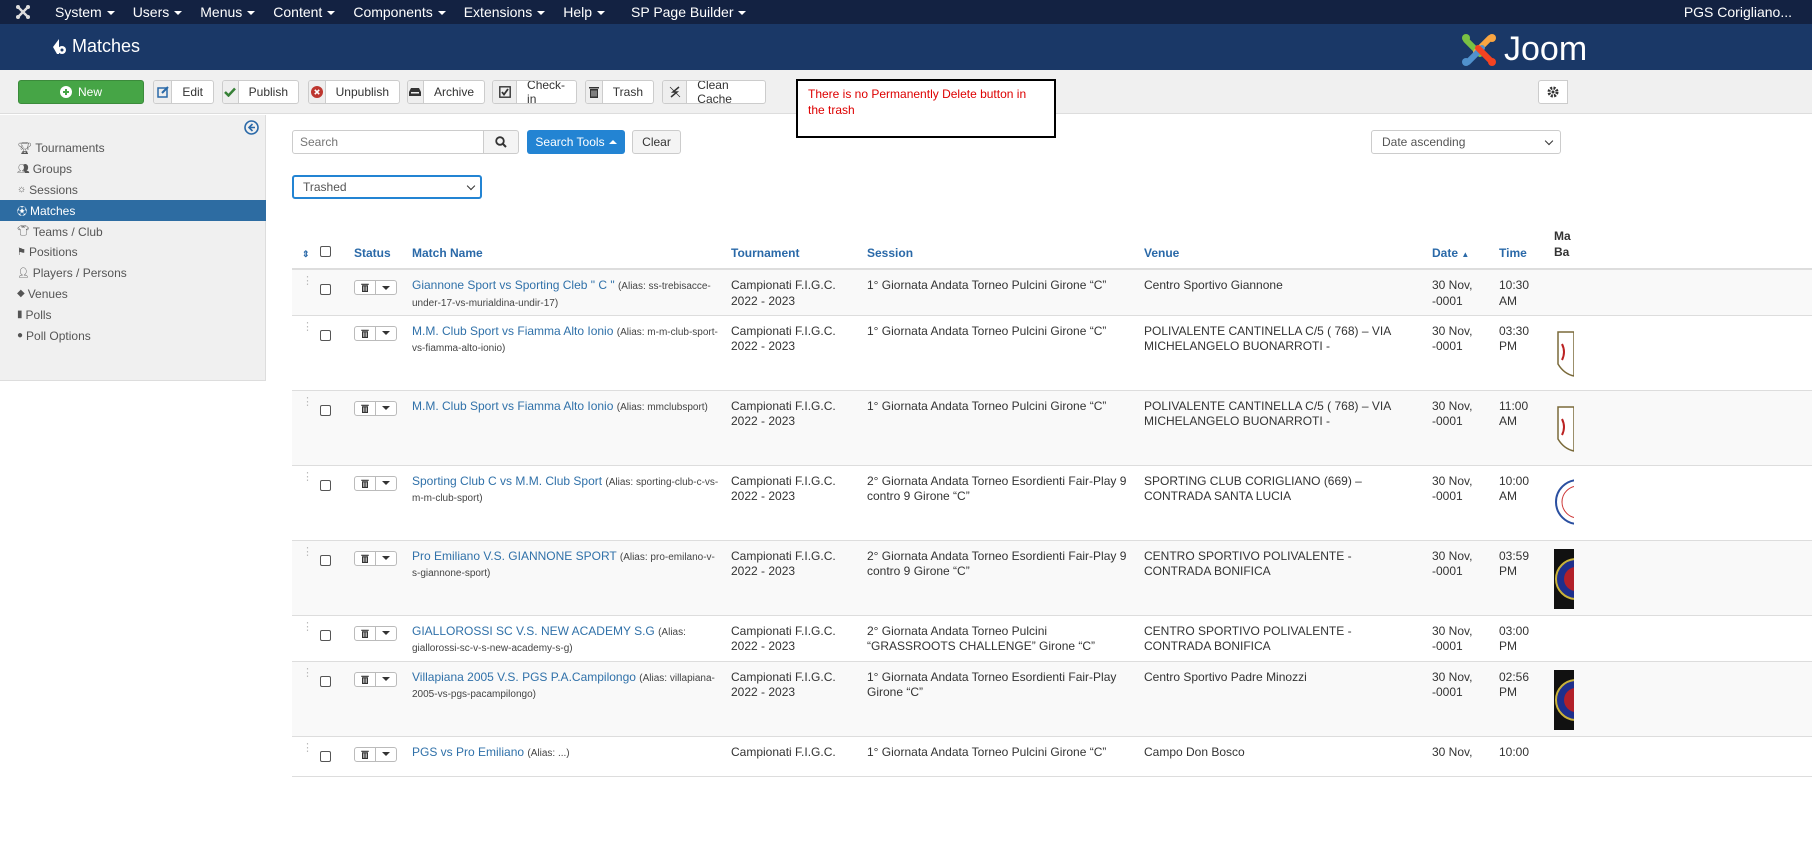  Describe the element at coordinates (468, 752) in the screenshot. I see `match-name-link: PGS vs Pro Emiliano` at that location.